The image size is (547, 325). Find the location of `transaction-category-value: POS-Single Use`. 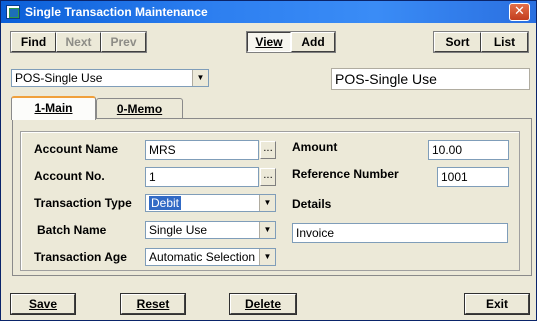

transaction-category-value: POS-Single Use is located at coordinates (59, 78).